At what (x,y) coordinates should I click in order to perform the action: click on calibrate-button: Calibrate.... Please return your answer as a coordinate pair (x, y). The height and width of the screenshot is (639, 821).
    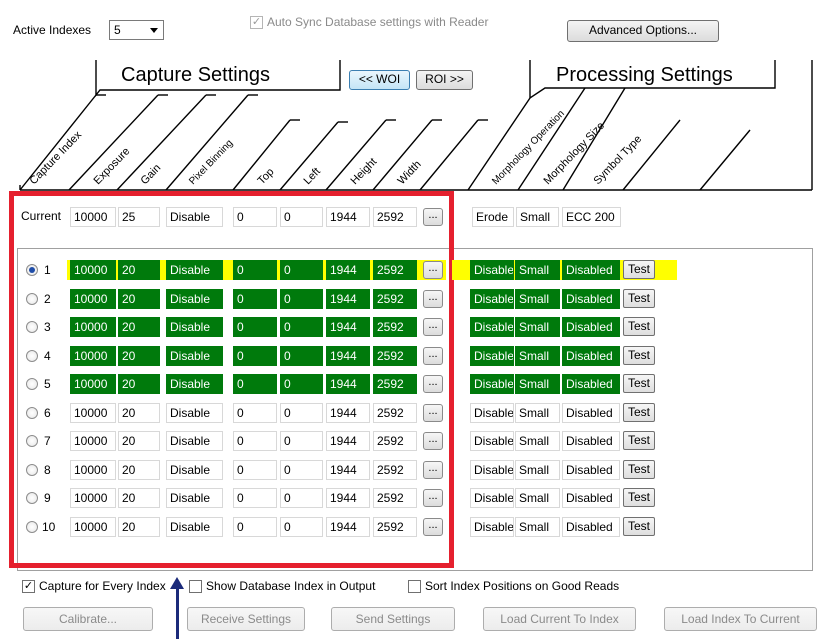
    Looking at the image, I should click on (88, 619).